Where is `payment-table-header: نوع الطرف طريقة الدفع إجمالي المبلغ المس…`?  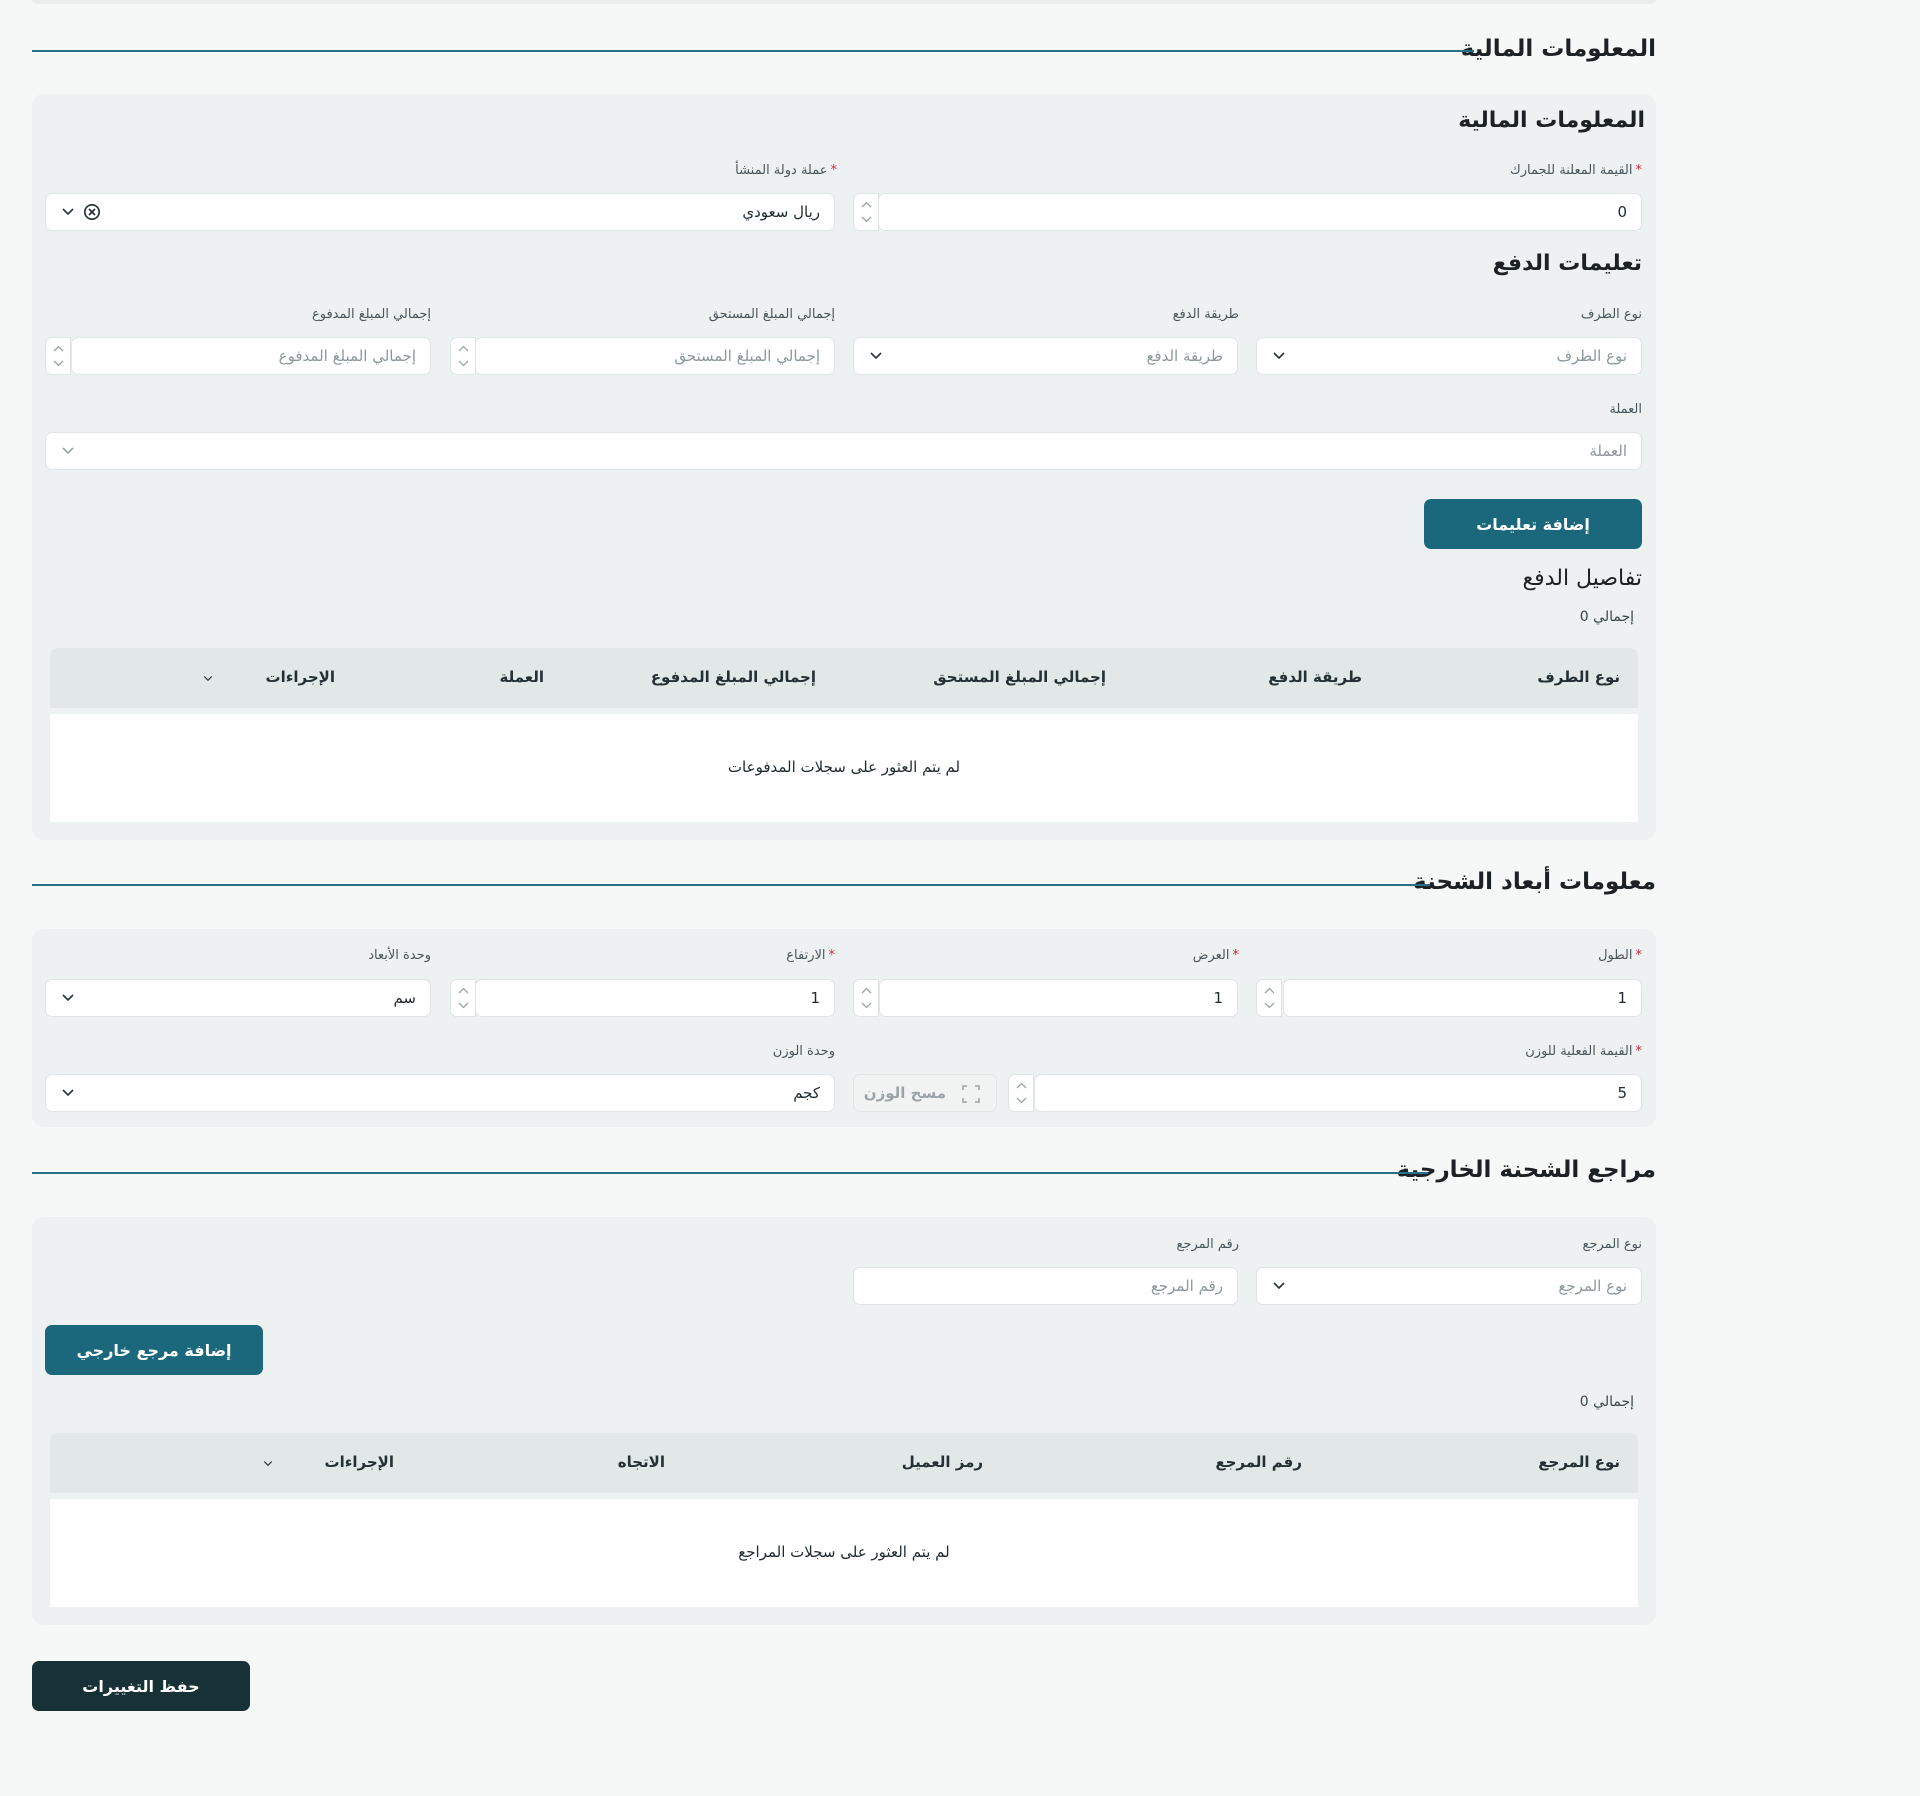 payment-table-header: نوع الطرف طريقة الدفع إجمالي المبلغ المس… is located at coordinates (844, 678).